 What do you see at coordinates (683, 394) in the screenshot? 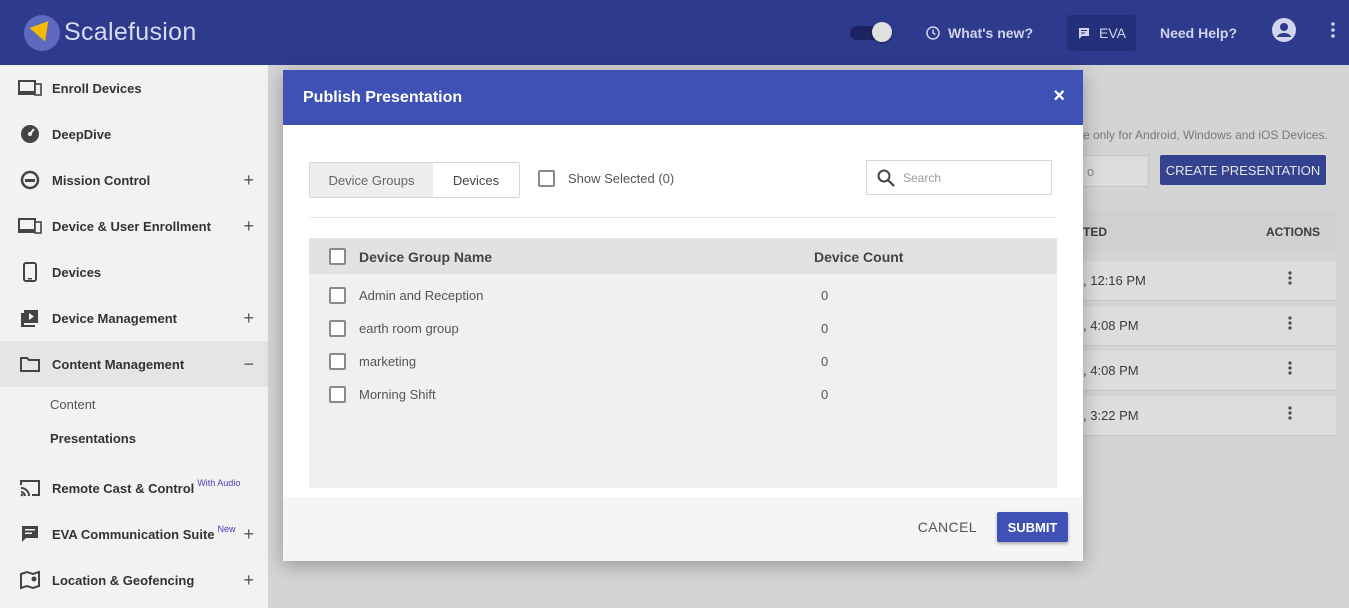
I see `table-row: Morning Shift 0` at bounding box center [683, 394].